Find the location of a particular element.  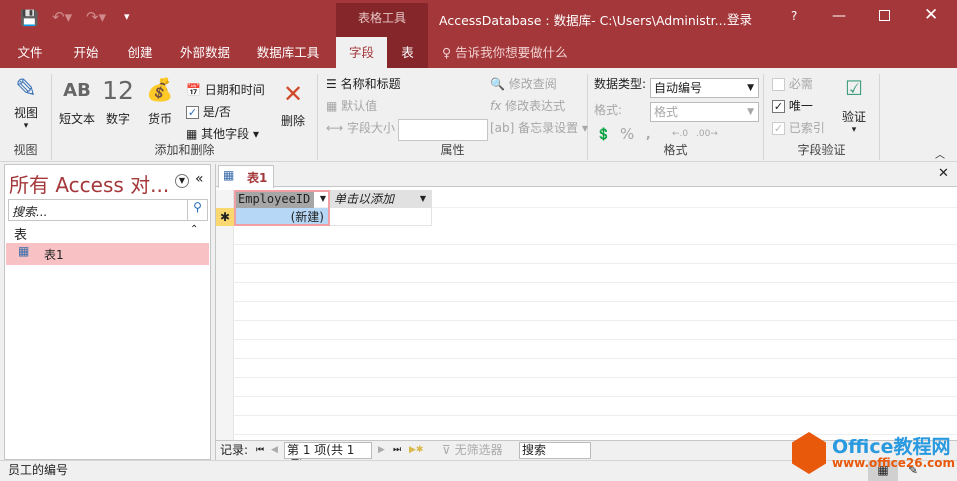

unique-checkbox: ✓ 唯一 is located at coordinates (792, 106).